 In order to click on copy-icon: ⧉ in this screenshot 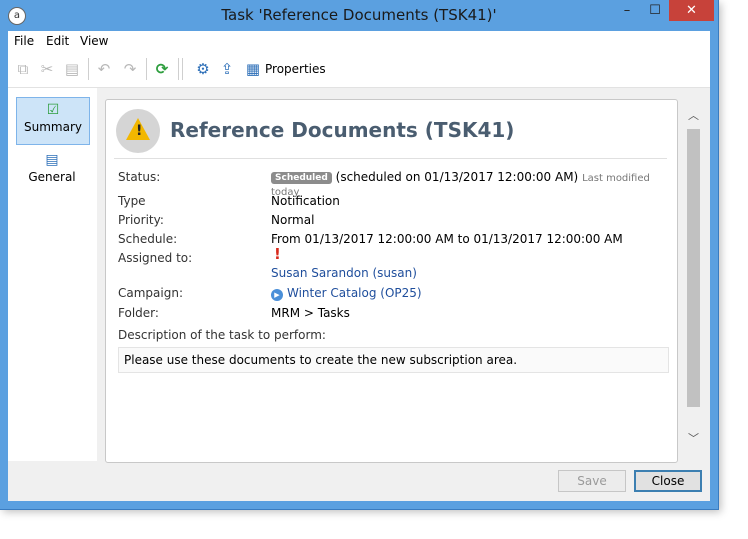, I will do `click(23, 69)`.